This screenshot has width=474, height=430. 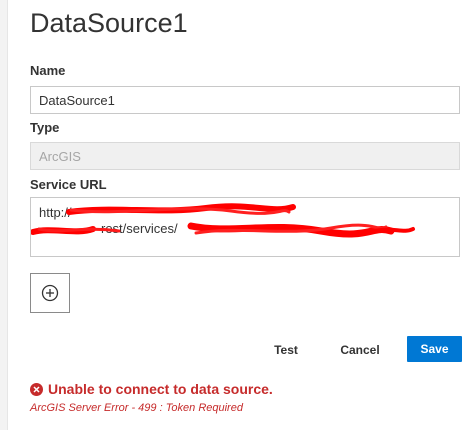 I want to click on service-url-label: Service URL, so click(x=68, y=184).